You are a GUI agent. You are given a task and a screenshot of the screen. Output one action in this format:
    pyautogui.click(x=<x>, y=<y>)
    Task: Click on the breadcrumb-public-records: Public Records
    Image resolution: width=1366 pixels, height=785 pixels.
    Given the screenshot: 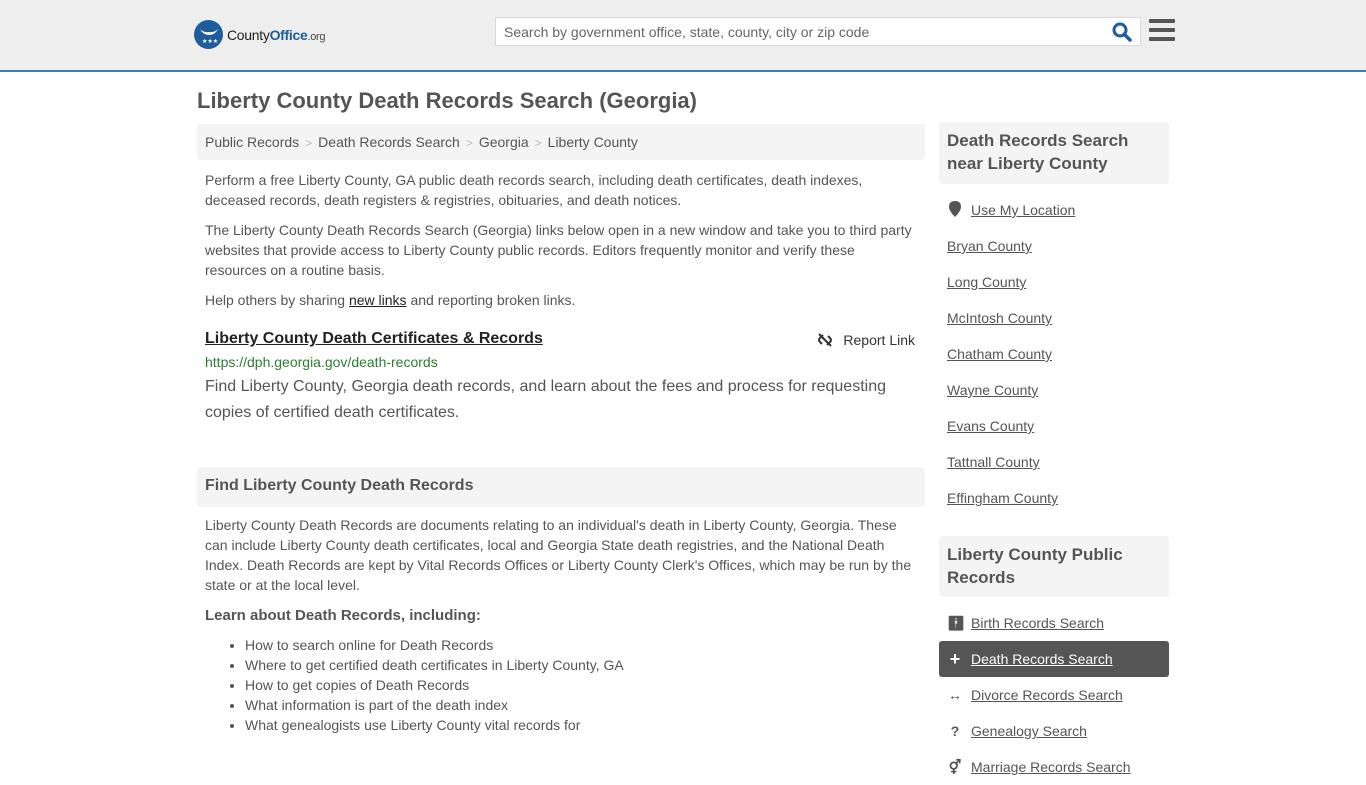 What is the action you would take?
    pyautogui.click(x=252, y=142)
    